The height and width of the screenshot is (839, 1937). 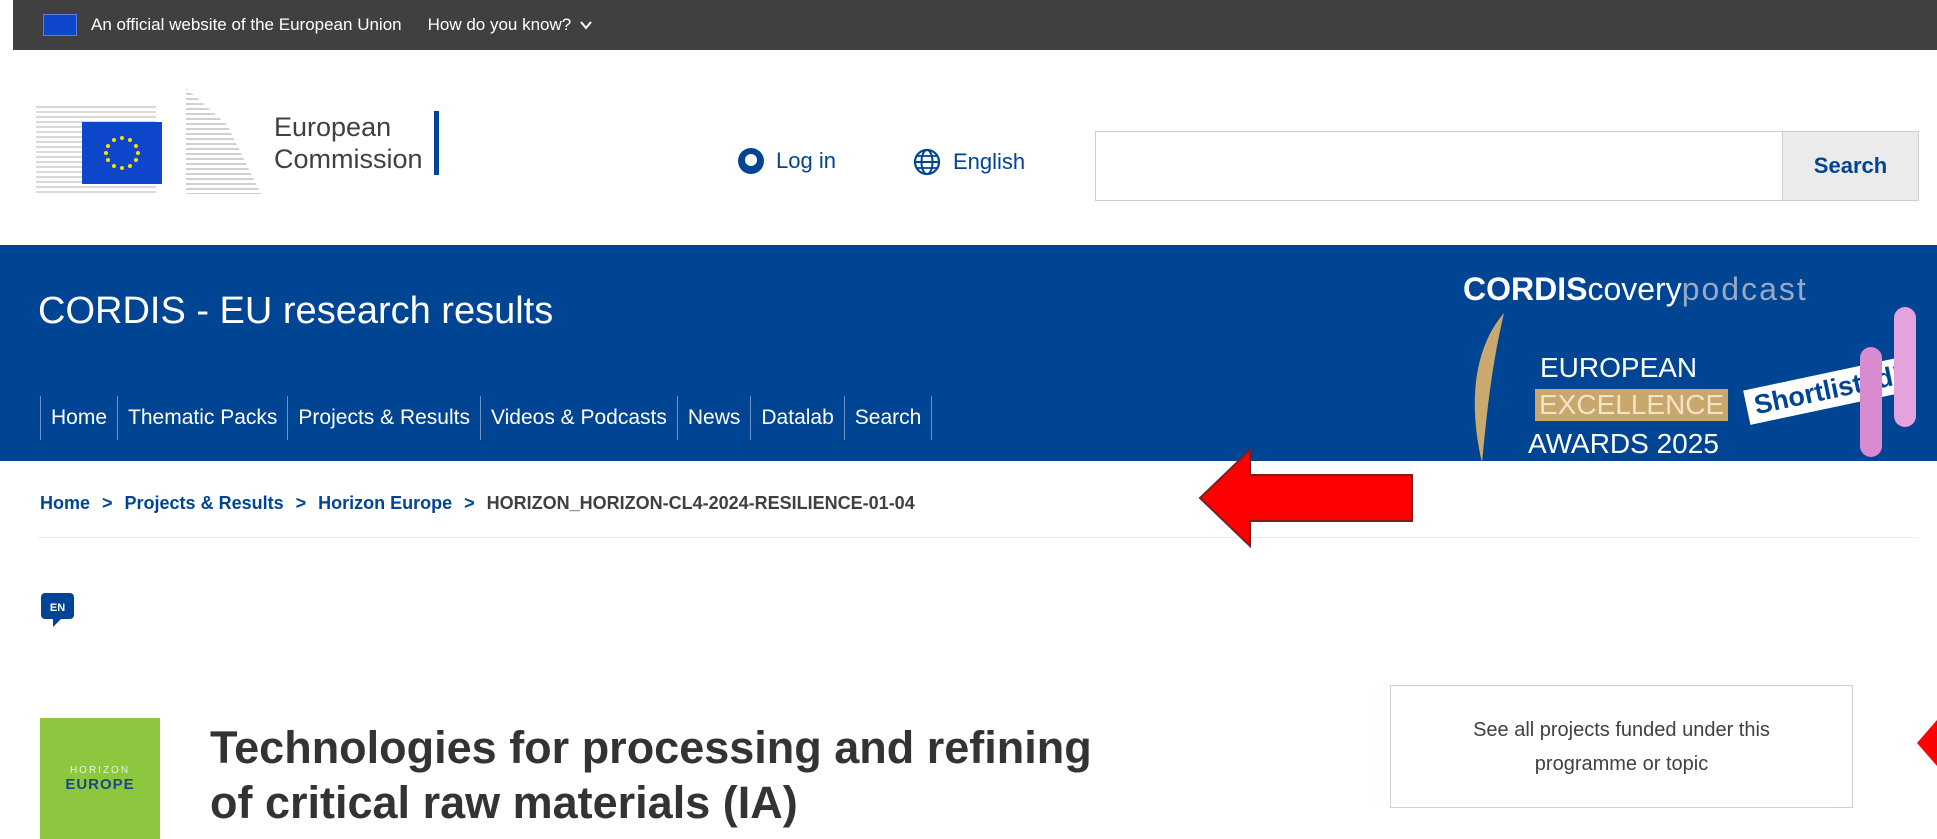 What do you see at coordinates (1632, 405) in the screenshot?
I see `award-line2: EXCELLENCE` at bounding box center [1632, 405].